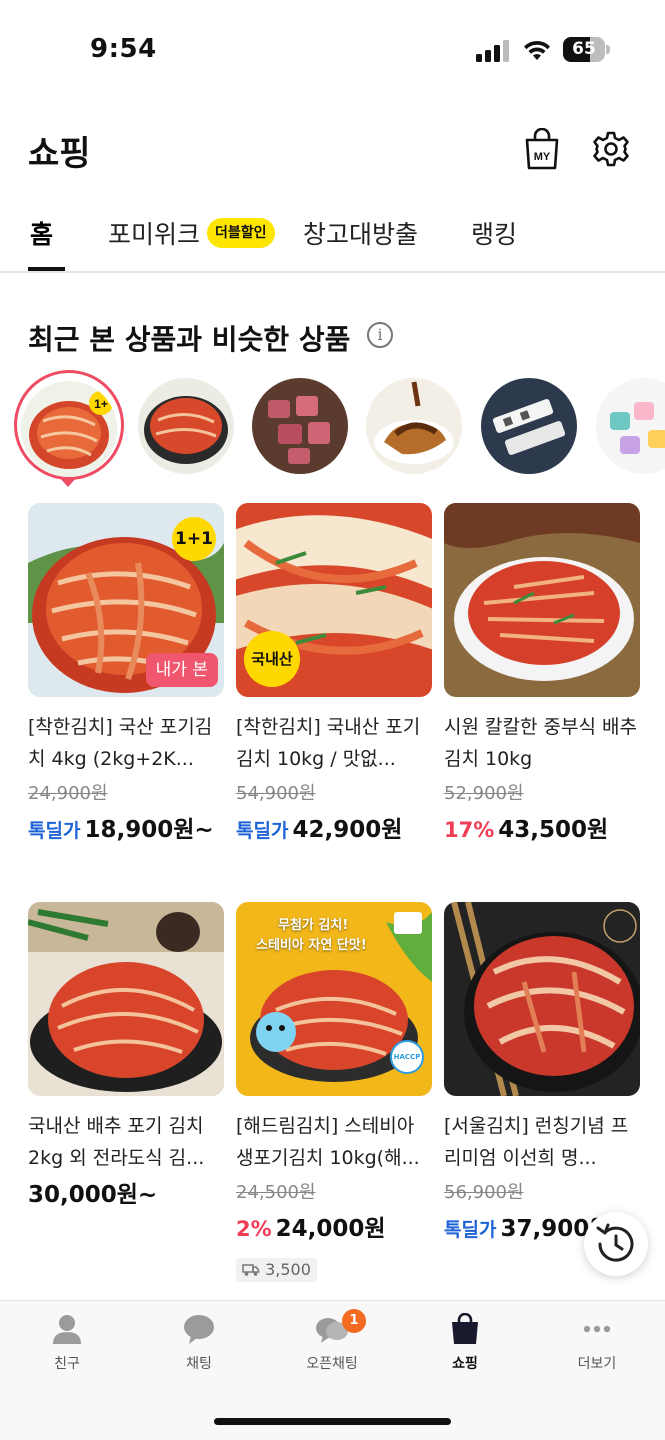  What do you see at coordinates (311, 945) in the screenshot?
I see `promo-overlay-line2: 스테비아 자연 단맛!` at bounding box center [311, 945].